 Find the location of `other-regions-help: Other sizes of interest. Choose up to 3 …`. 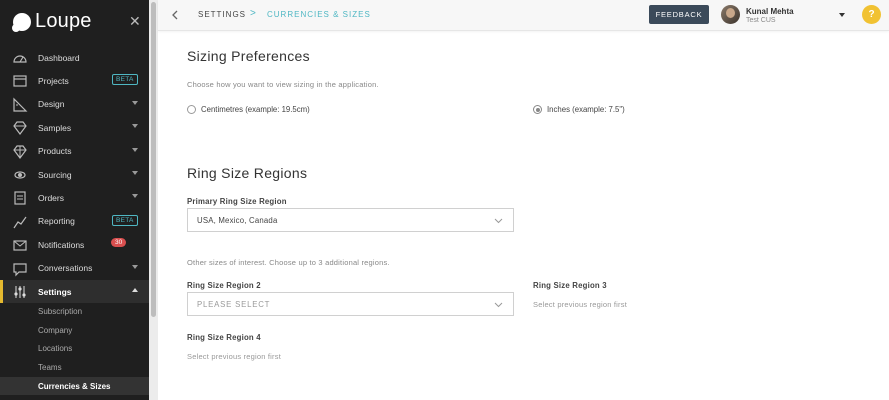

other-regions-help: Other sizes of interest. Choose up to 3 … is located at coordinates (288, 262).